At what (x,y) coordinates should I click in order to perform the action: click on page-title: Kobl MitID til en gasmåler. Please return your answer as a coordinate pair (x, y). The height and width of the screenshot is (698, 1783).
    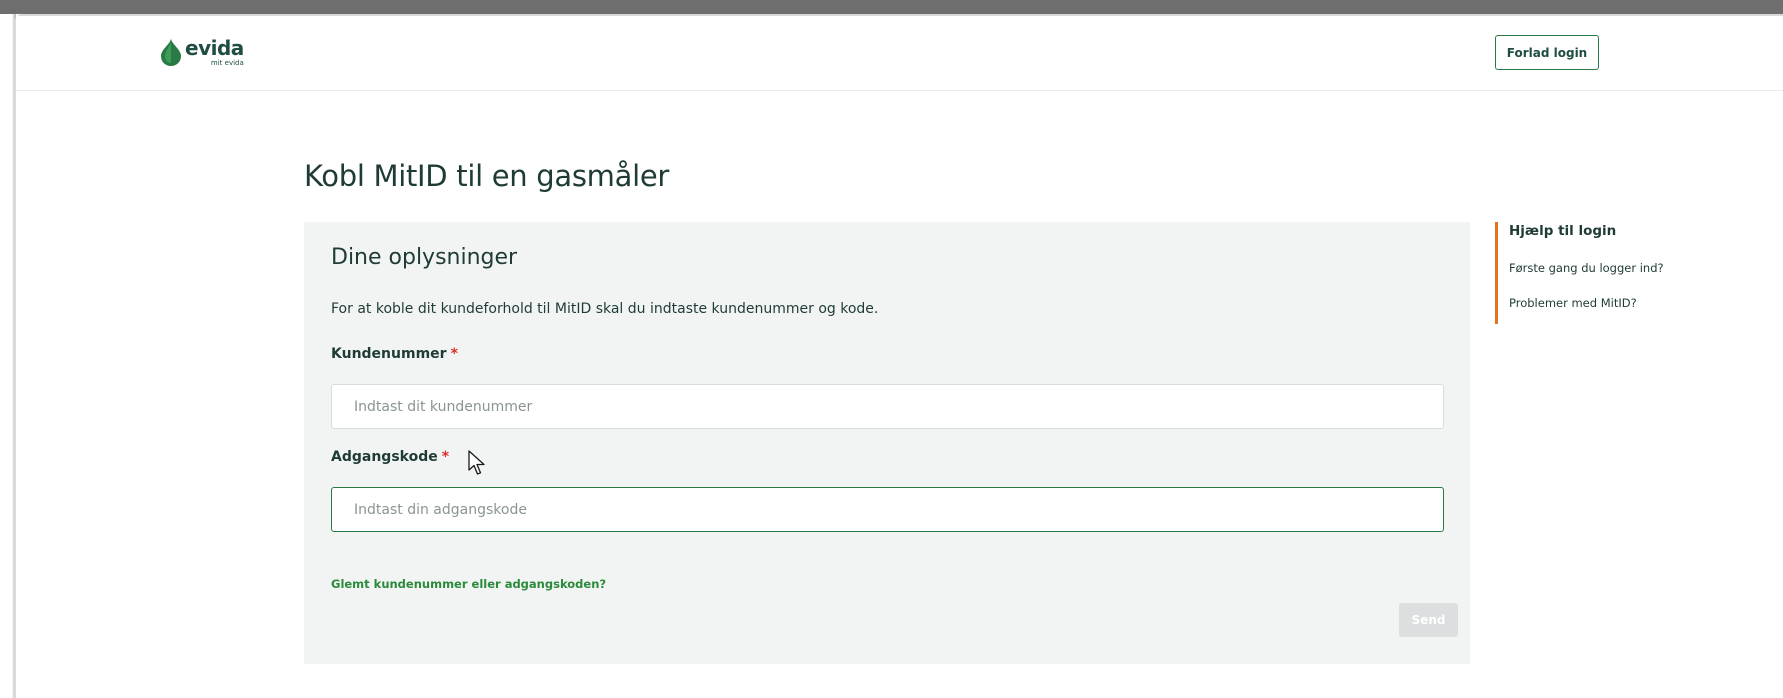
    Looking at the image, I should click on (487, 176).